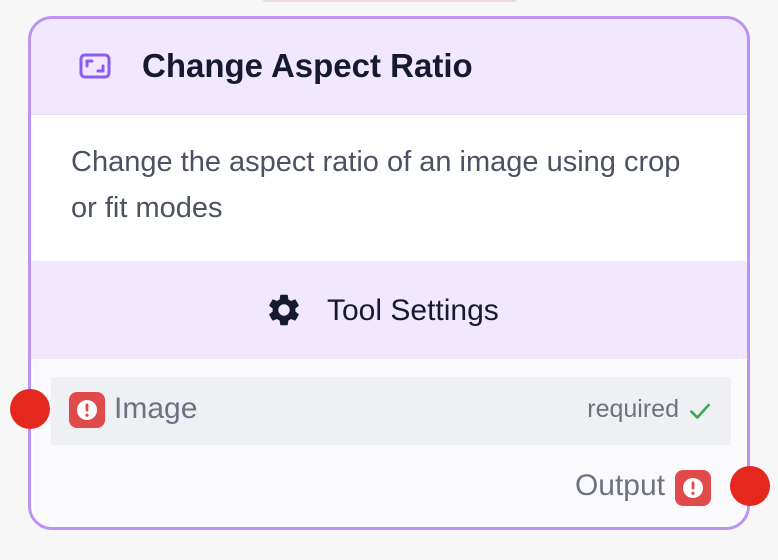  I want to click on output-port-label: Output, so click(619, 485).